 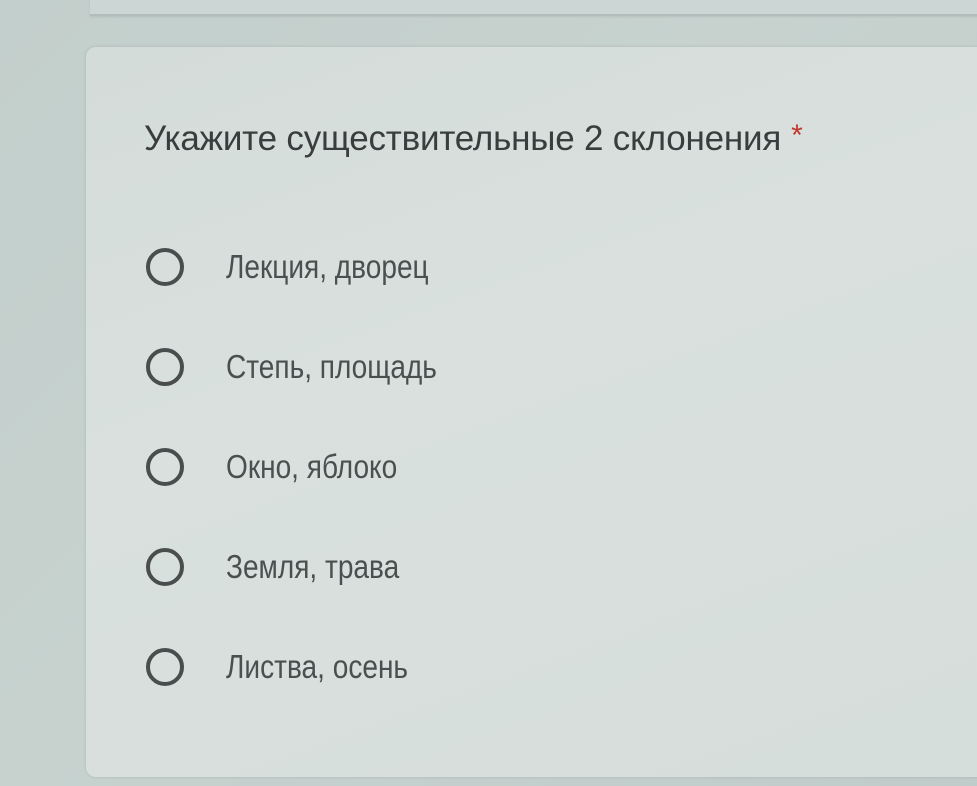 What do you see at coordinates (533, 8) in the screenshot?
I see `previous-question-card` at bounding box center [533, 8].